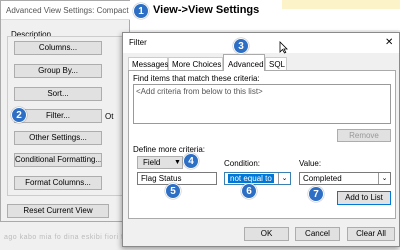  What do you see at coordinates (364, 135) in the screenshot?
I see `remove-button: Remove` at bounding box center [364, 135].